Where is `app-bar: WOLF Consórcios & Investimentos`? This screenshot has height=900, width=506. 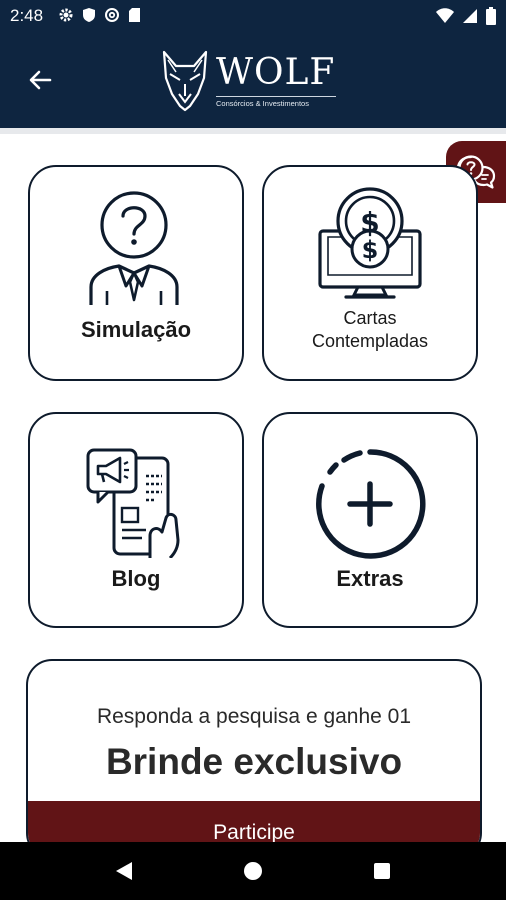 app-bar: WOLF Consórcios & Investimentos is located at coordinates (253, 80).